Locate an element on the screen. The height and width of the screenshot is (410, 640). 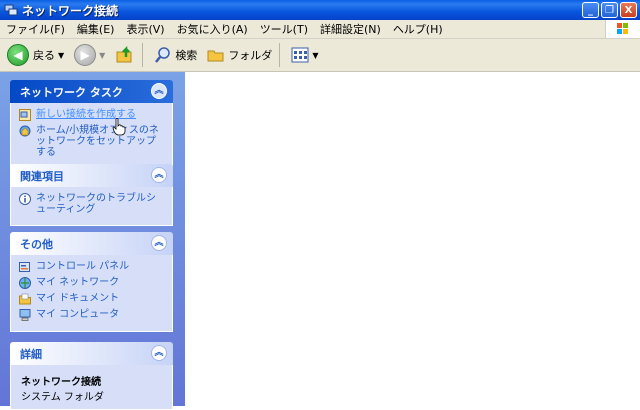
menu-view: 表示(V) is located at coordinates (145, 29).